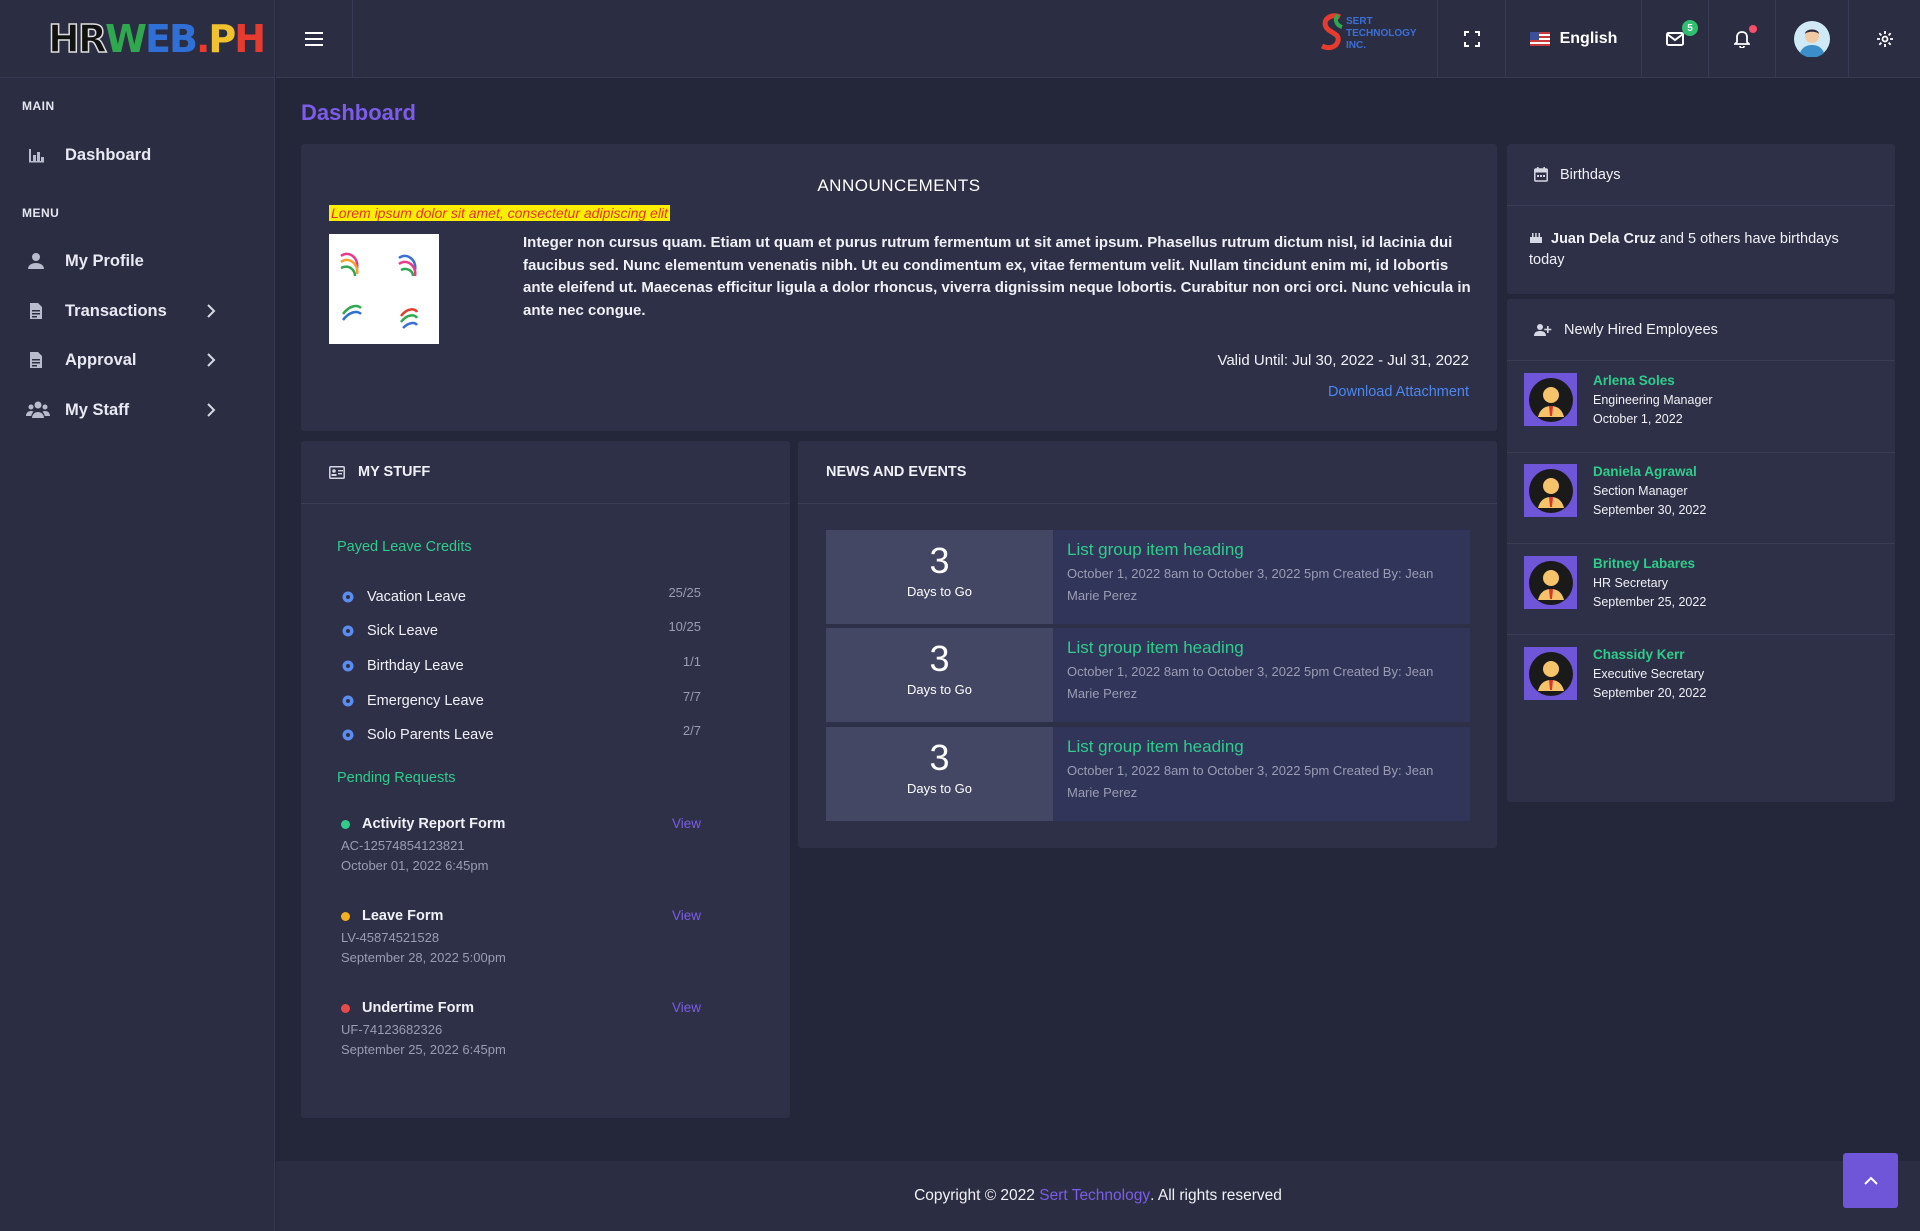 The image size is (1920, 1231). I want to click on request-date: October 01, 2022 6:45pm, so click(415, 865).